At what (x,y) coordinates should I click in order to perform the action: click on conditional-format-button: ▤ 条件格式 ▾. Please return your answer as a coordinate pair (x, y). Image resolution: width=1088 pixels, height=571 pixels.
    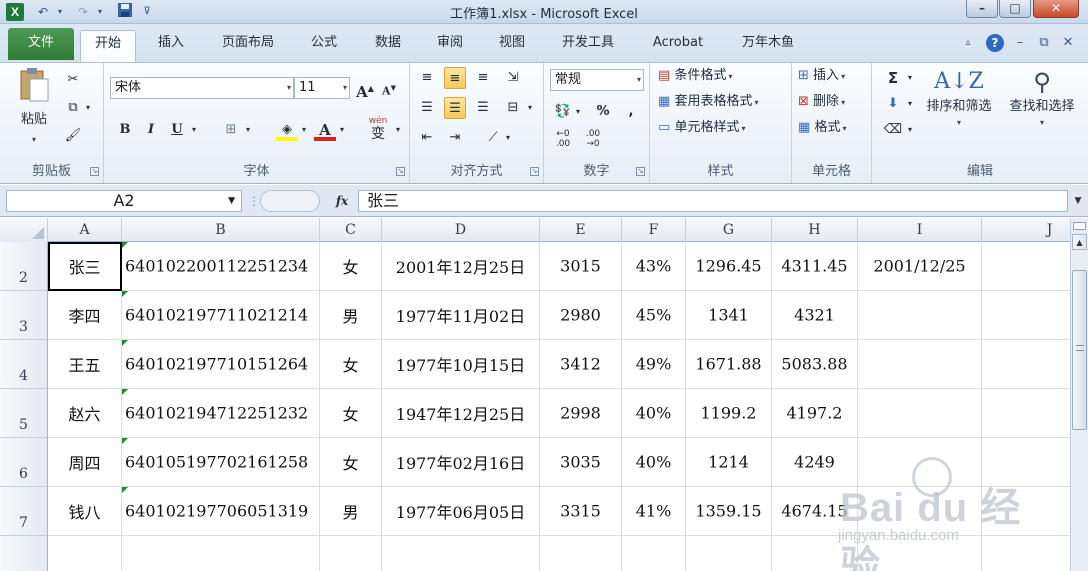
    Looking at the image, I should click on (695, 76).